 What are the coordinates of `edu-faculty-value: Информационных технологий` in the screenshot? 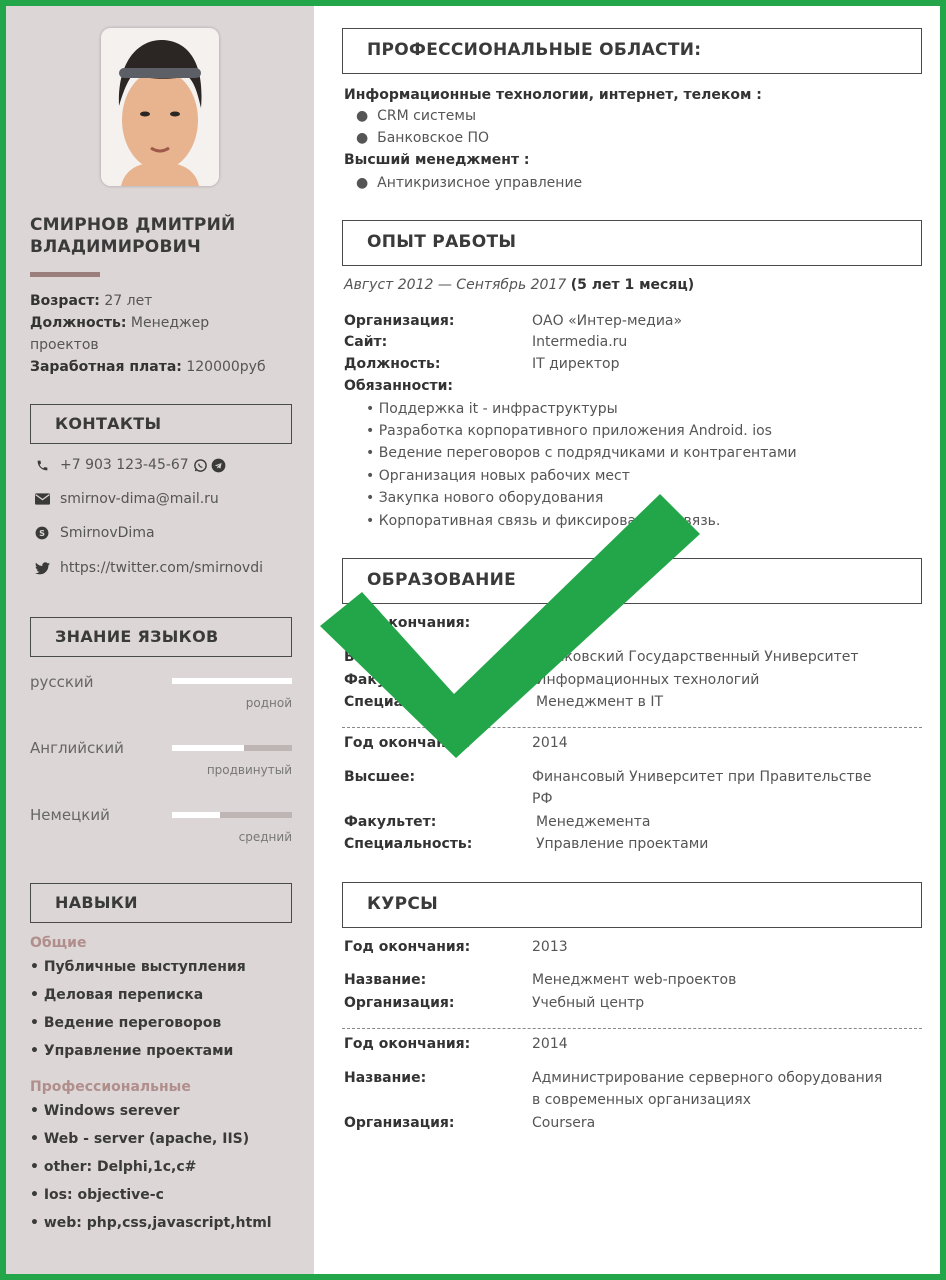 It's located at (648, 680).